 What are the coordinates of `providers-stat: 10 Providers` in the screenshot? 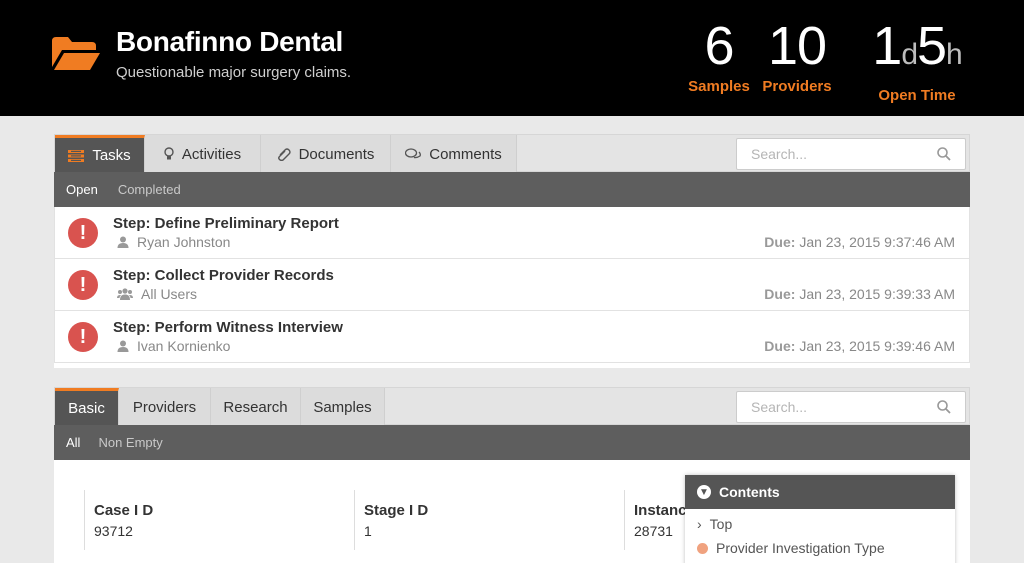 It's located at (797, 56).